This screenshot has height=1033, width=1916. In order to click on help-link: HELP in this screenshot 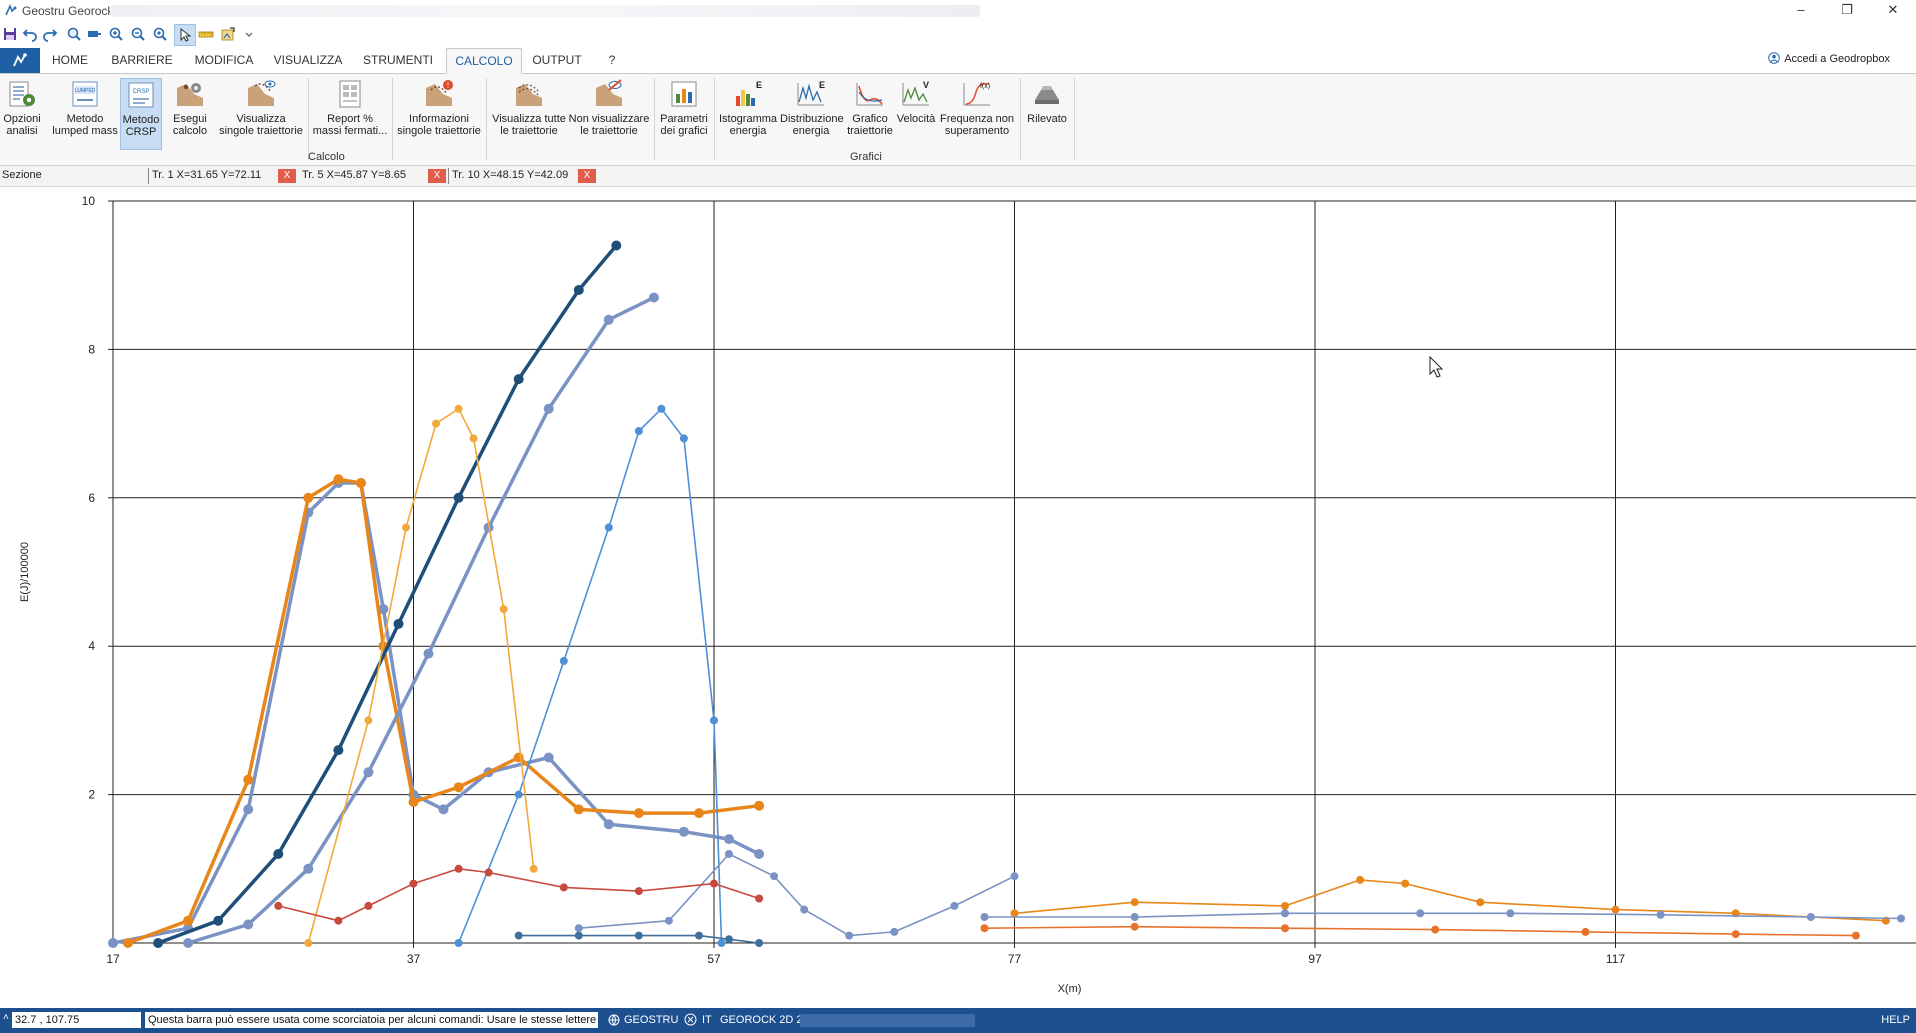, I will do `click(1895, 1020)`.